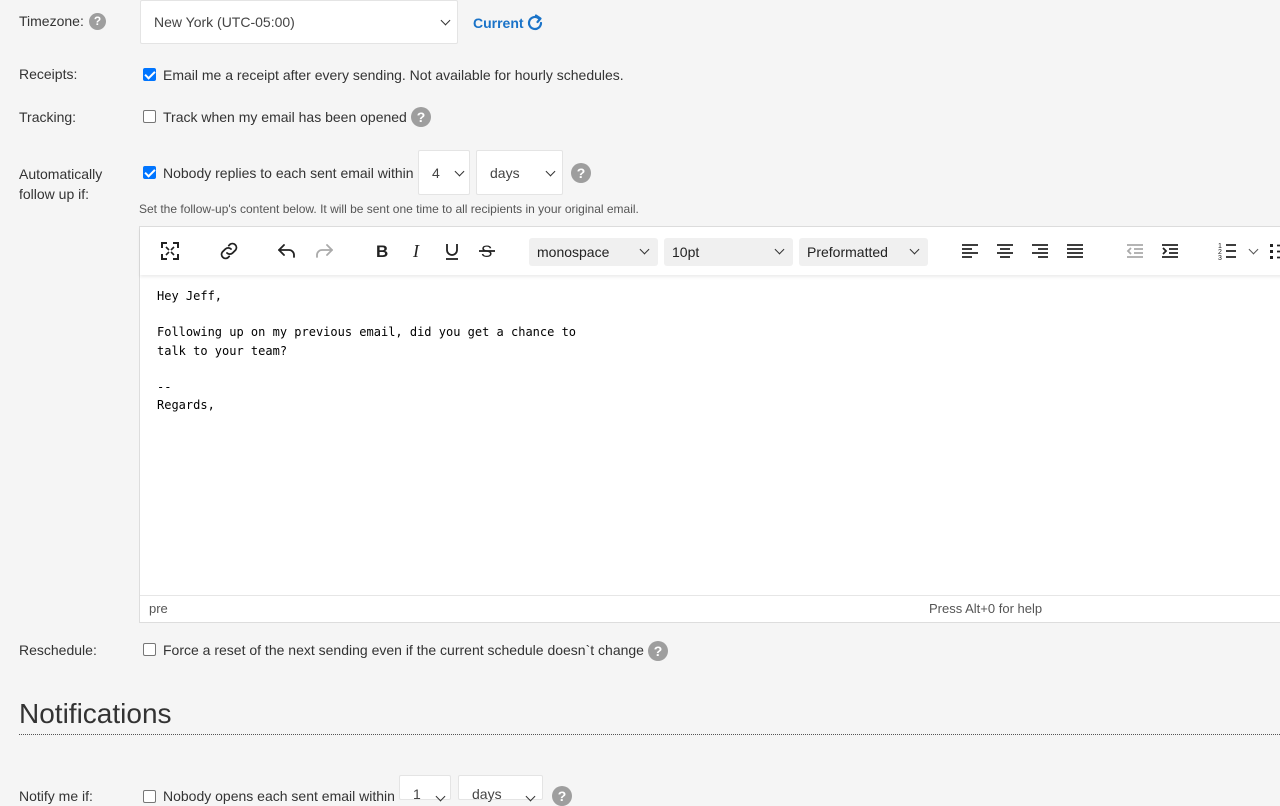  I want to click on current-timezone-link: Current, so click(498, 23).